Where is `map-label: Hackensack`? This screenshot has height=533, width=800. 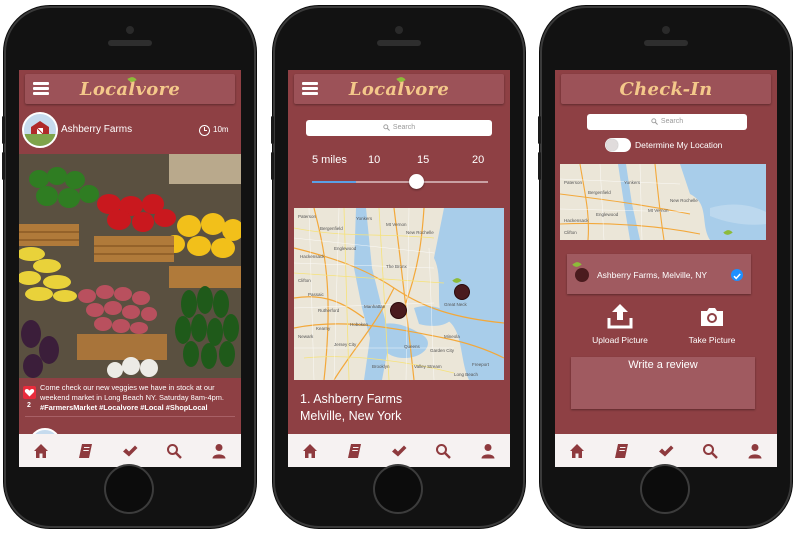
map-label: Hackensack is located at coordinates (312, 256).